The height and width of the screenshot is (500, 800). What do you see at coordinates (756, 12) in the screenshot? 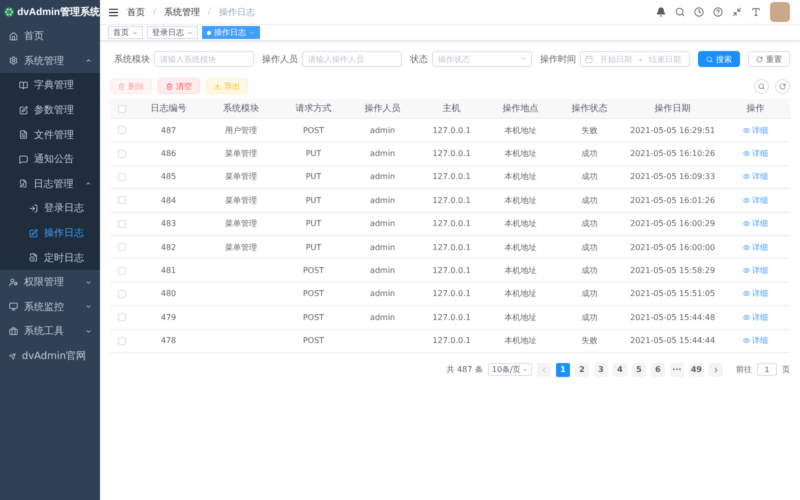
I see `font-size-icon` at bounding box center [756, 12].